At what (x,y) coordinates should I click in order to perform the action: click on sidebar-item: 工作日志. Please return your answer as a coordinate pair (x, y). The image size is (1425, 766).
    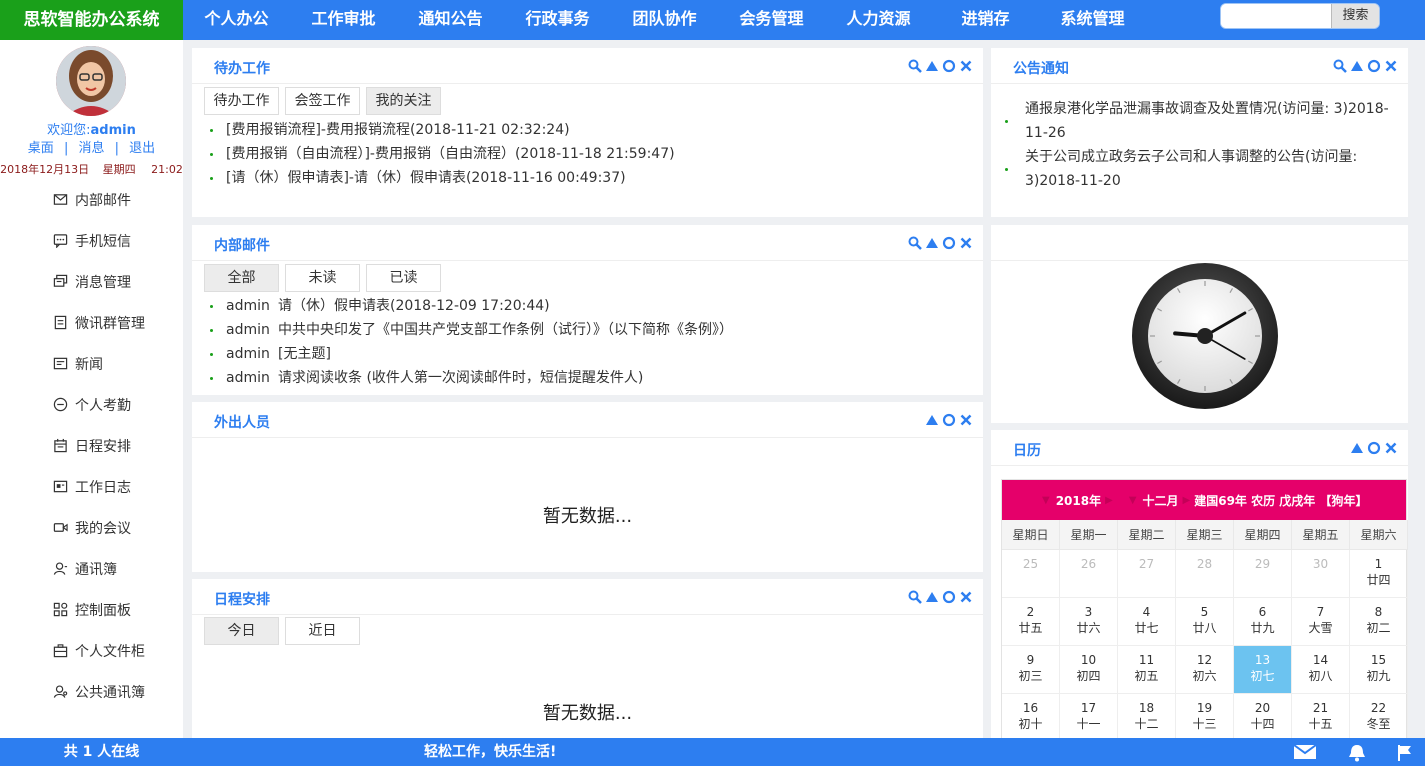
    Looking at the image, I should click on (91, 486).